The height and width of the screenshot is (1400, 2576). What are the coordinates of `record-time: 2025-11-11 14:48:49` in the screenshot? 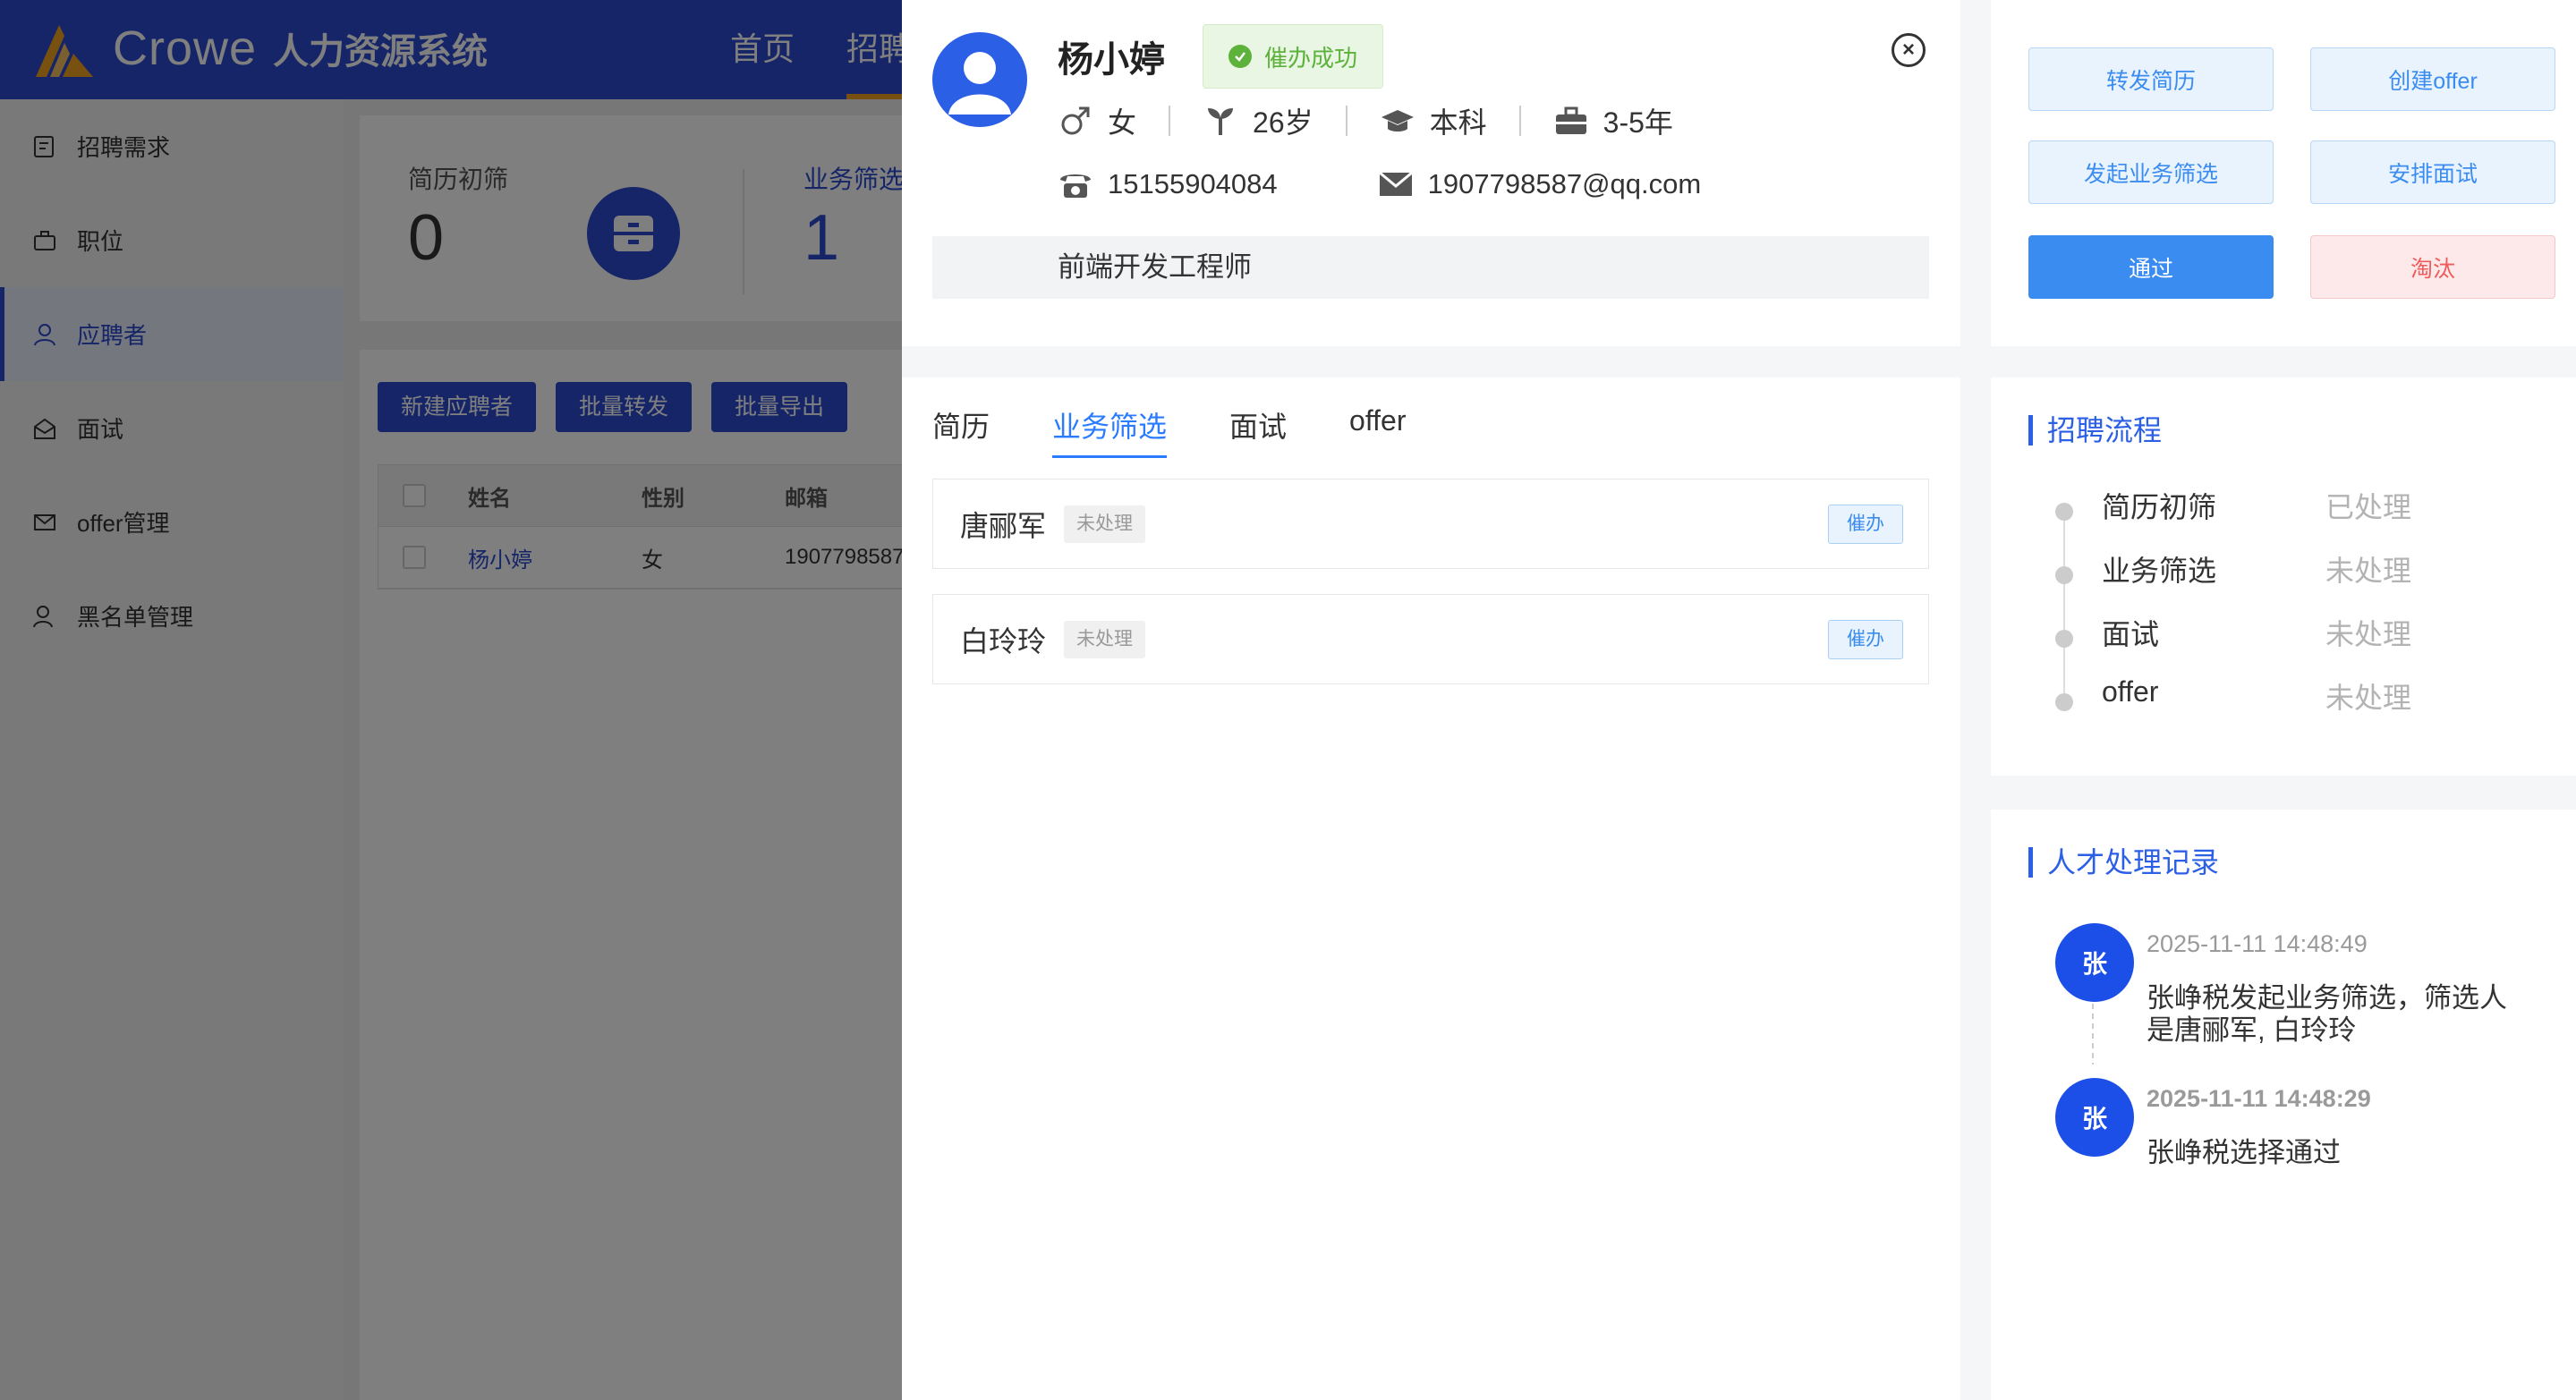 It's located at (2257, 943).